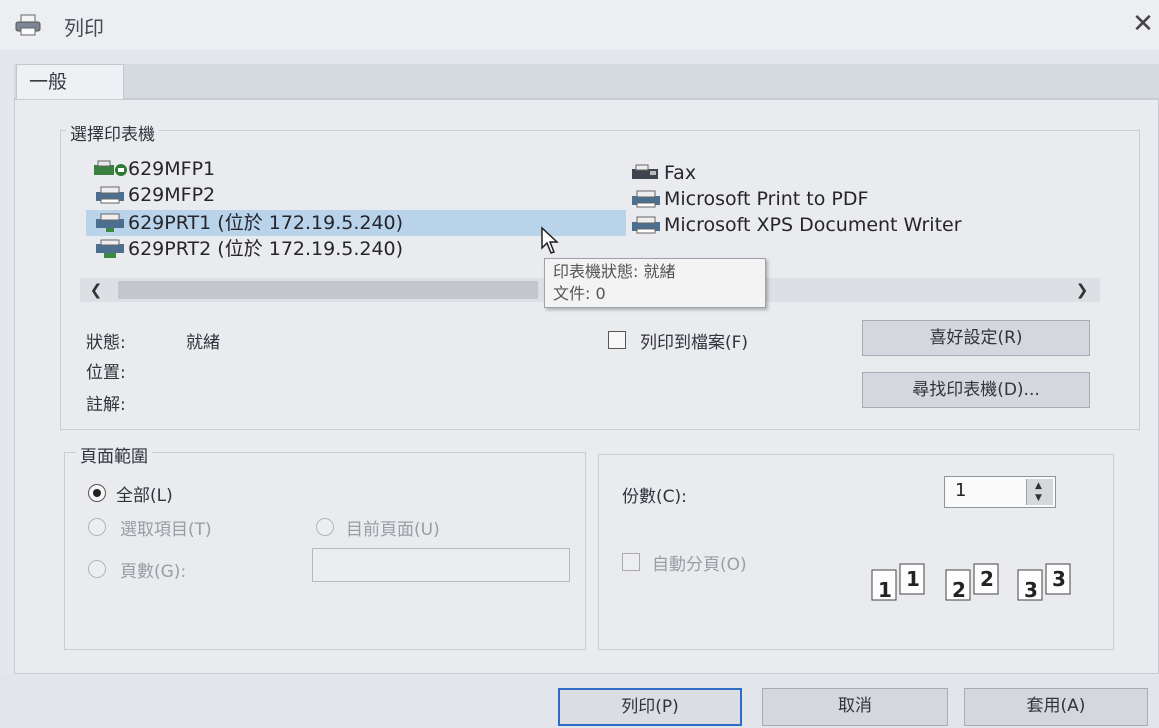  Describe the element at coordinates (114, 454) in the screenshot. I see `page-range-legend: 頁面範圍` at that location.